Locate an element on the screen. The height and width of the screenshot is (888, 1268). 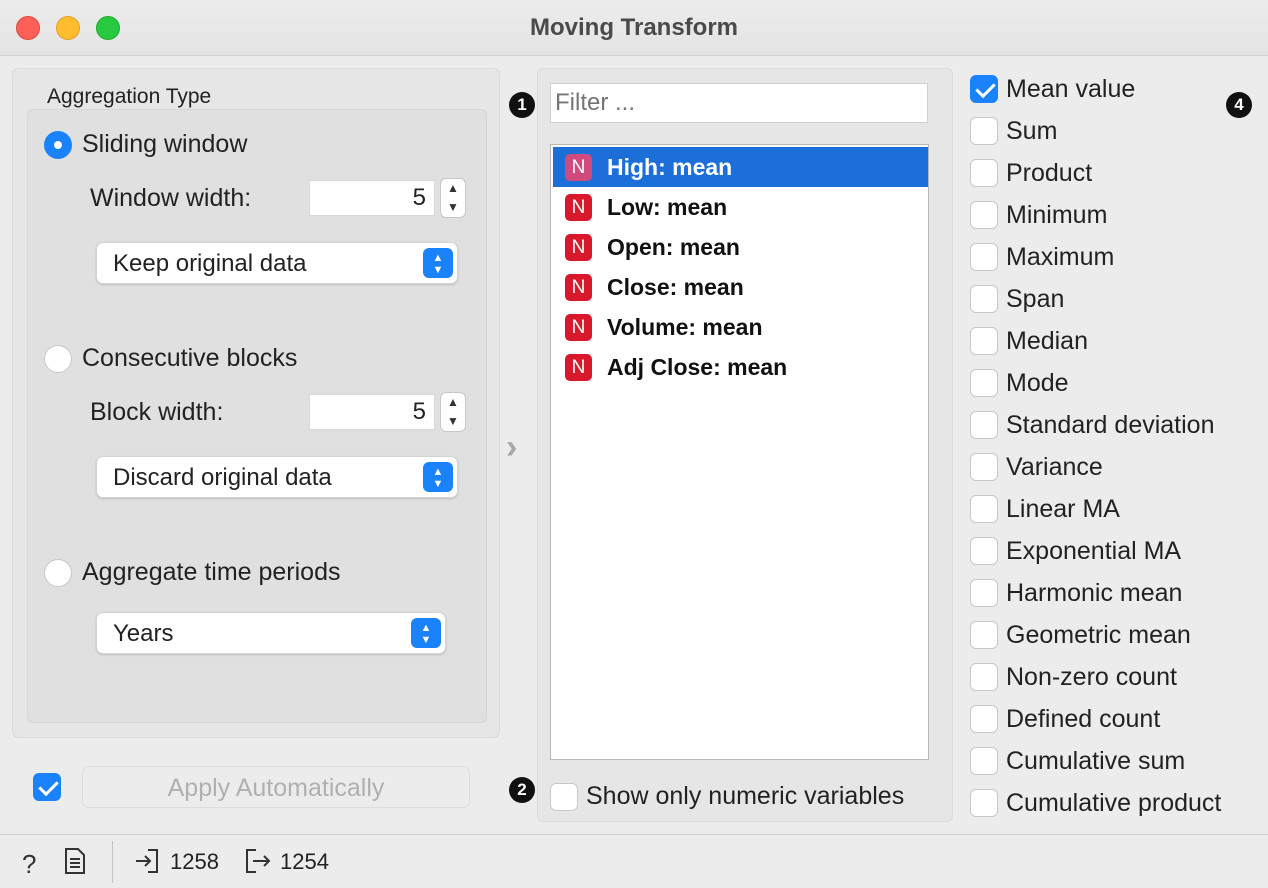
agg-label: Cumulative product is located at coordinates (1114, 803).